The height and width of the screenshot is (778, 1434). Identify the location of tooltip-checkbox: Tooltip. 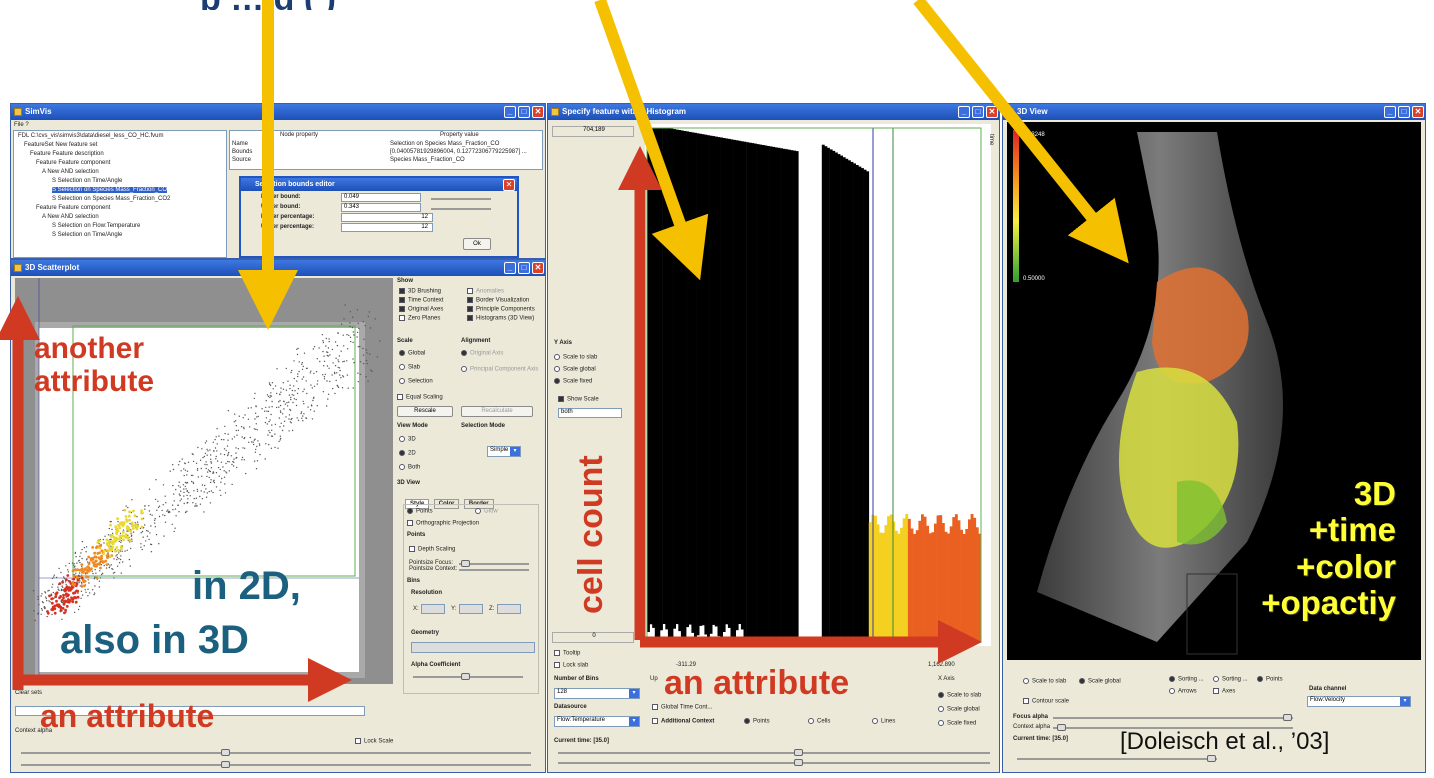
(567, 653).